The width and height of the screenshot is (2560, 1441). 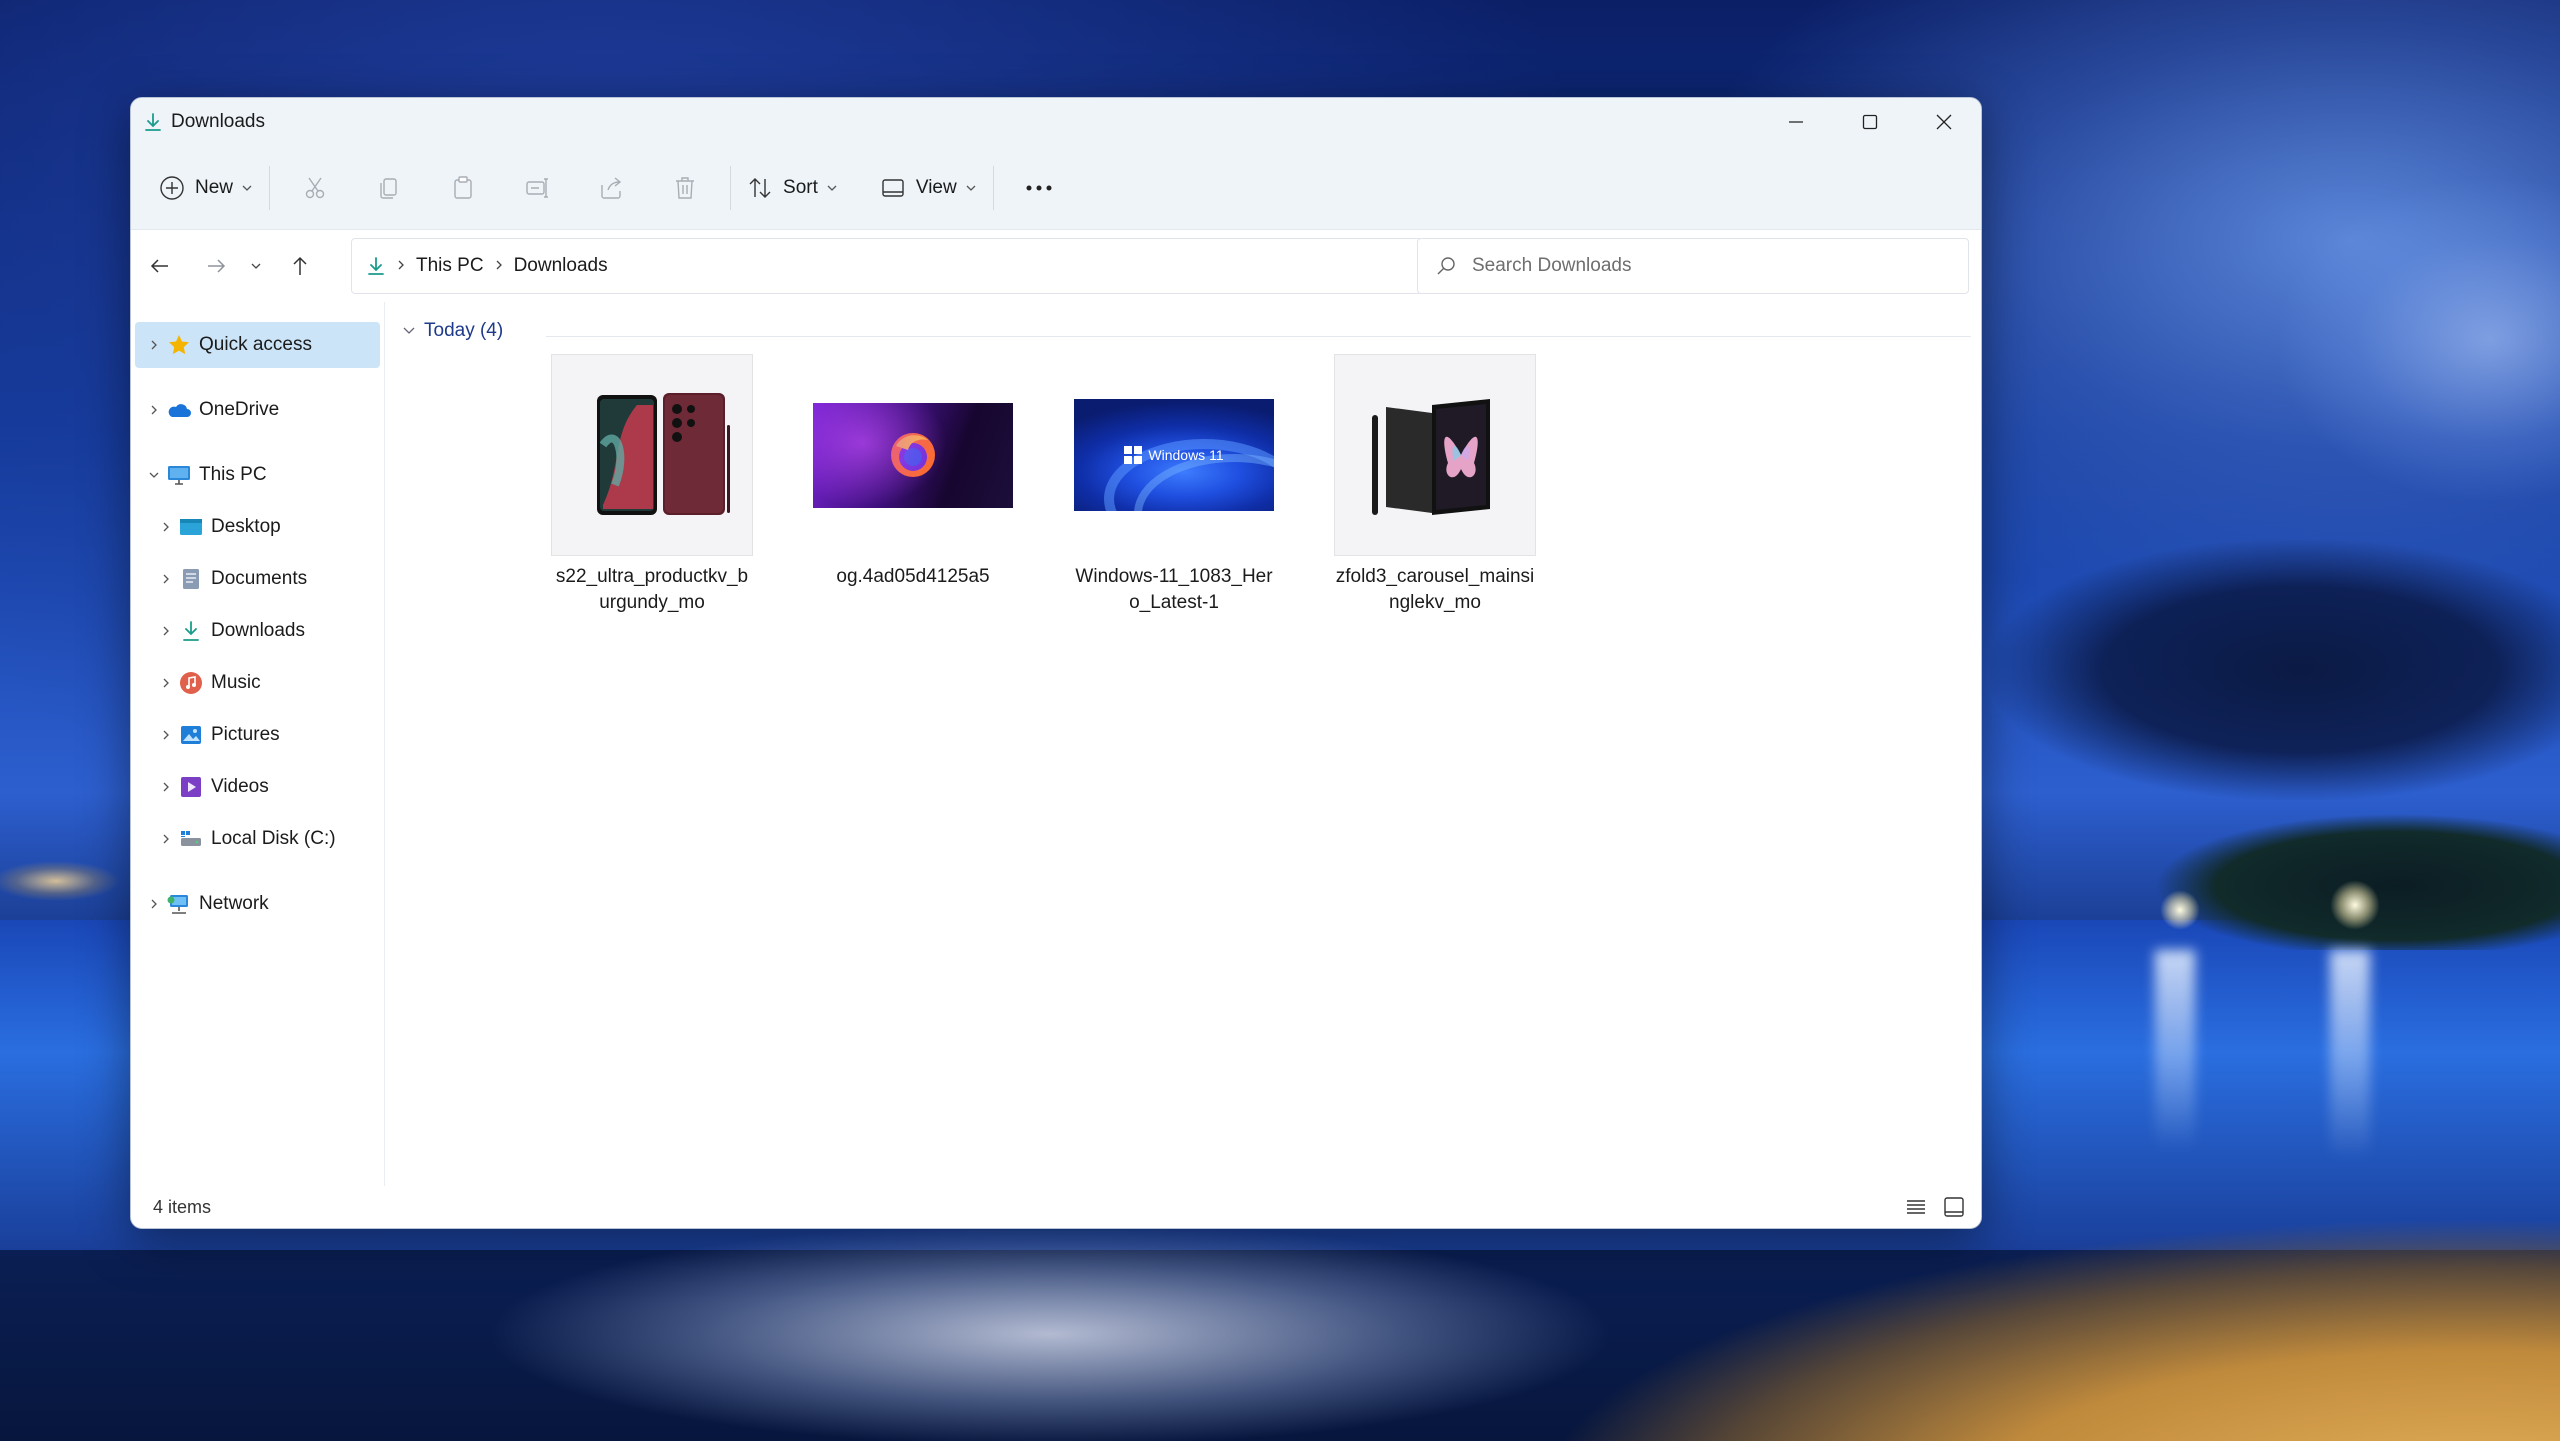 I want to click on details-view-button, so click(x=1916, y=1207).